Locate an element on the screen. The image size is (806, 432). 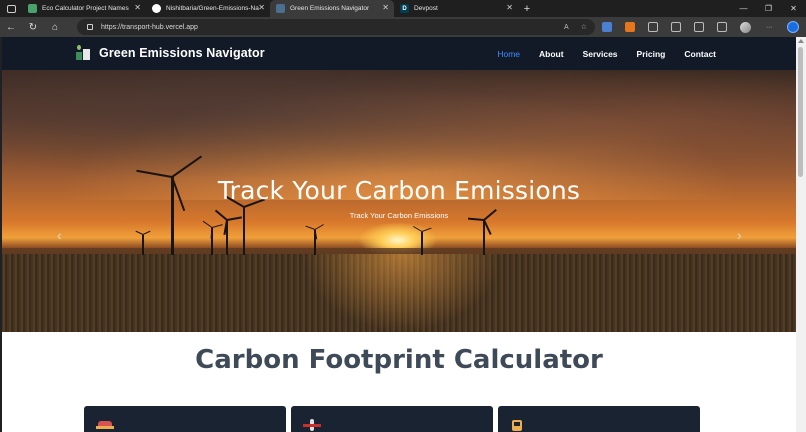
profile-avatar is located at coordinates (745, 27).